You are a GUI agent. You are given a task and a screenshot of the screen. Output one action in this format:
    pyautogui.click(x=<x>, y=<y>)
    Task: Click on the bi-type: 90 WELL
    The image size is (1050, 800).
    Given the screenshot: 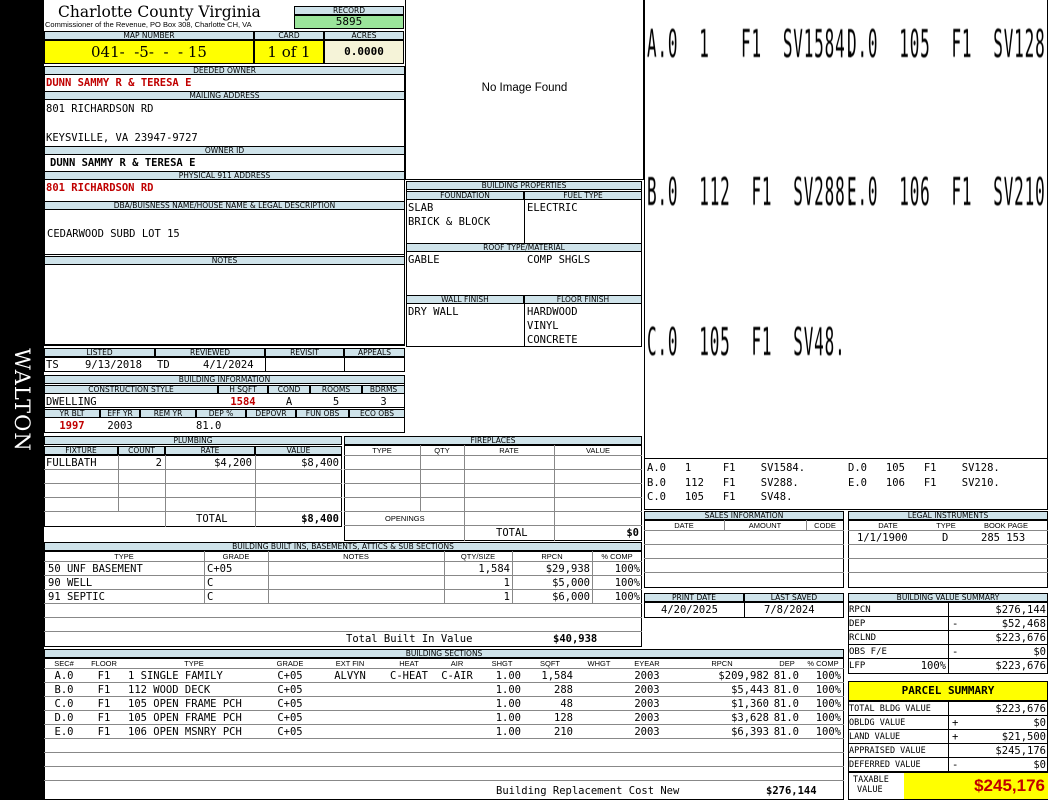 What is the action you would take?
    pyautogui.click(x=70, y=583)
    